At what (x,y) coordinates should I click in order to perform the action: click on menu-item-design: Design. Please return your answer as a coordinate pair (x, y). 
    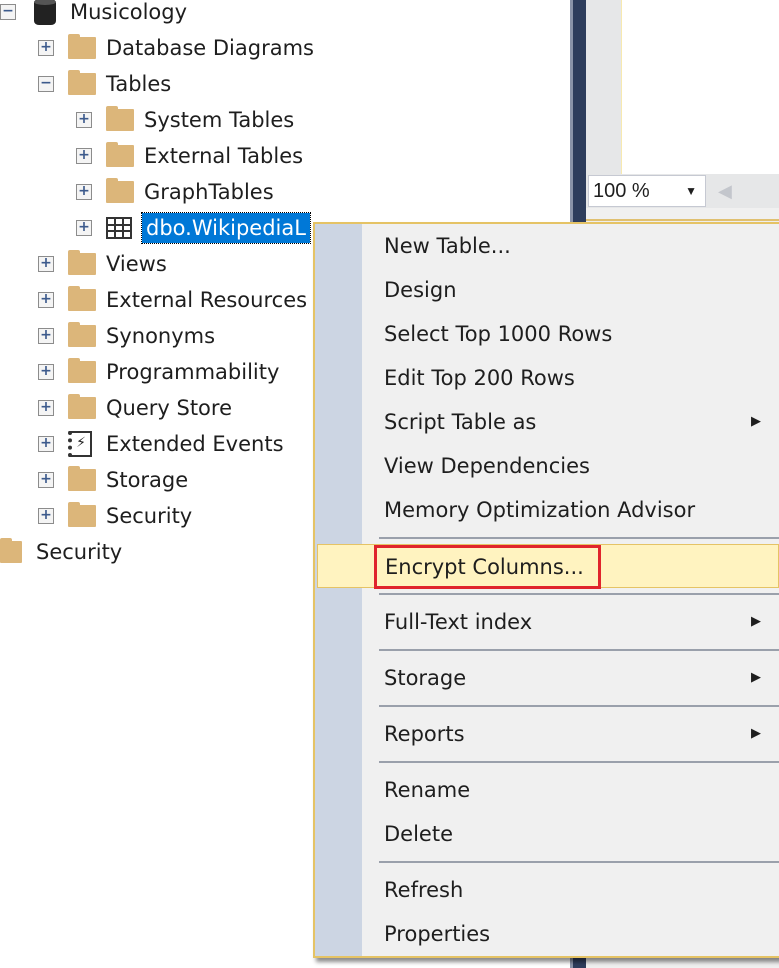
    Looking at the image, I should click on (547, 290).